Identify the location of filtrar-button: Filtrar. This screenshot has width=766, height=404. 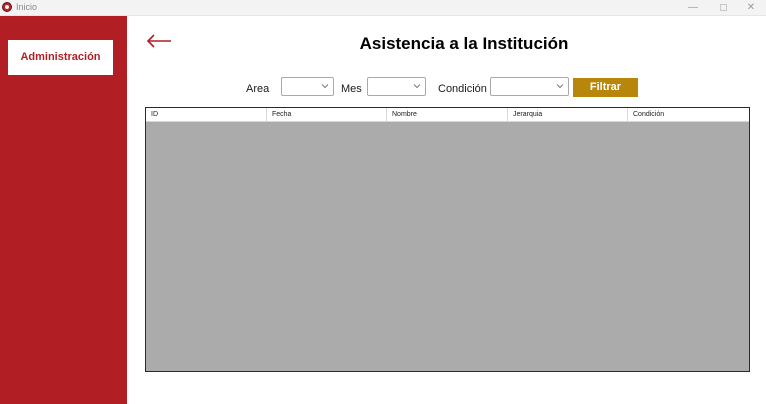
(605, 87).